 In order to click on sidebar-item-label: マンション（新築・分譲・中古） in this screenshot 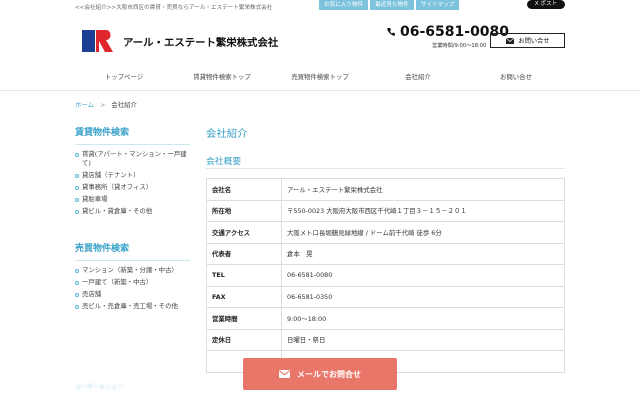, I will do `click(130, 270)`.